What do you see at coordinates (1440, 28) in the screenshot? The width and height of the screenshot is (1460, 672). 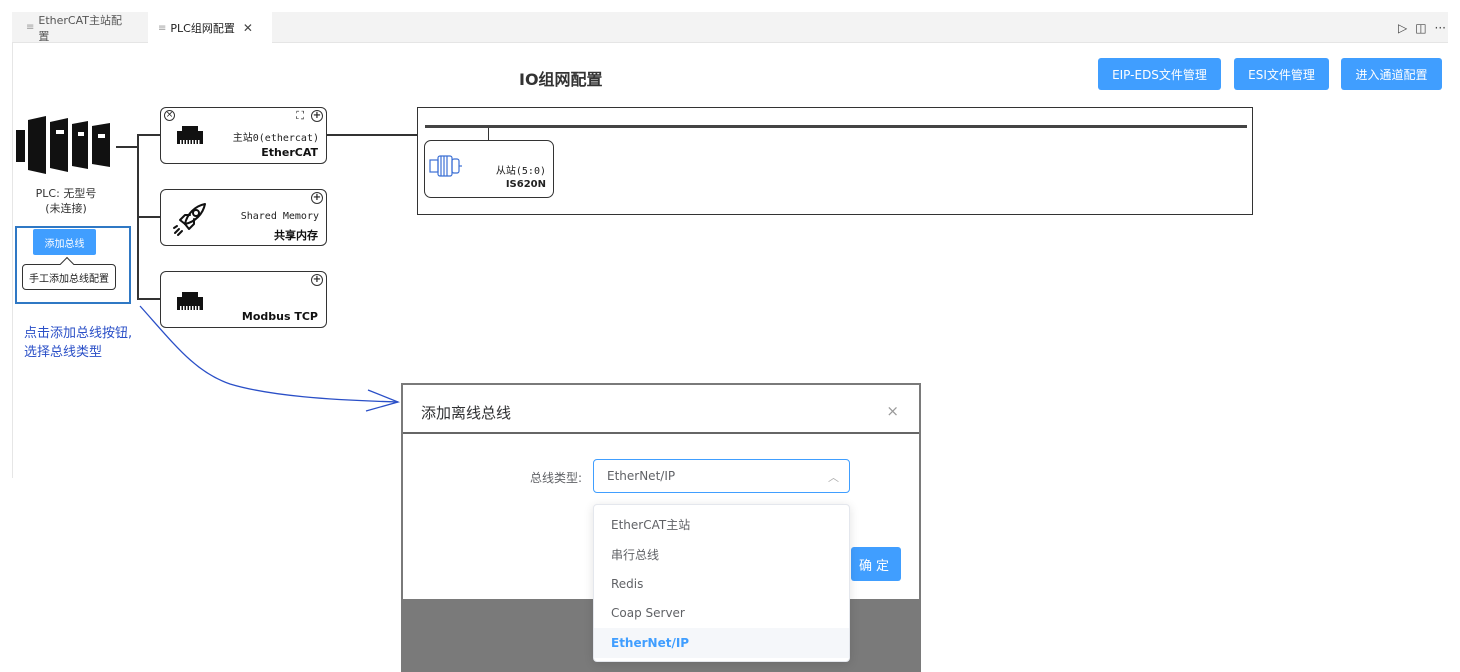 I see `more-actions-icon: ···` at bounding box center [1440, 28].